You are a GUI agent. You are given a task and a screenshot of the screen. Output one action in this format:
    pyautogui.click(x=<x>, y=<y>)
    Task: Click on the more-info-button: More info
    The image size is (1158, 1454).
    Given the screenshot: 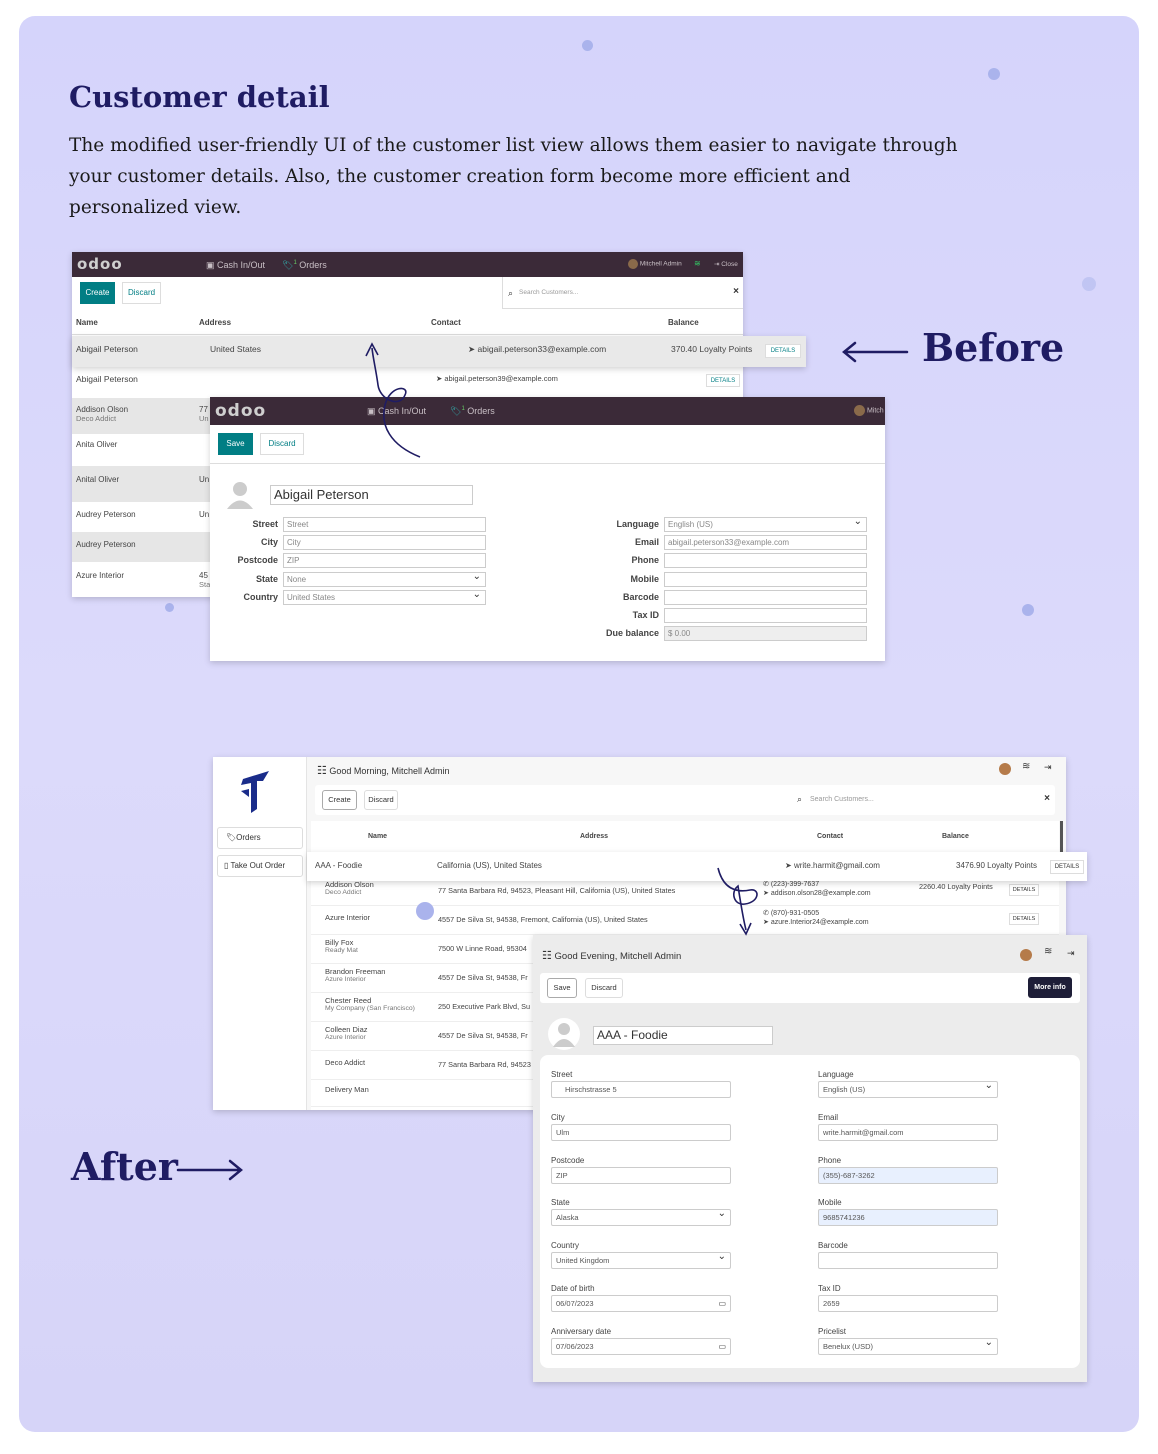 What is the action you would take?
    pyautogui.click(x=1050, y=987)
    